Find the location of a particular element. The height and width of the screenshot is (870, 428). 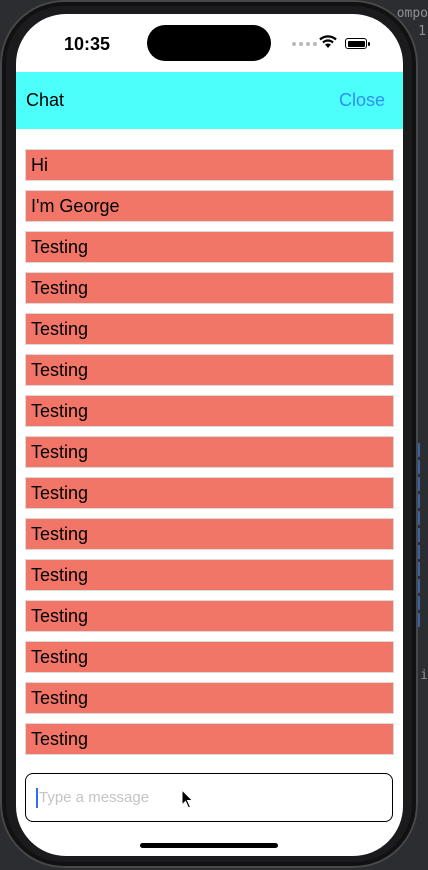

ide-text-fragment: 1 is located at coordinates (422, 31).